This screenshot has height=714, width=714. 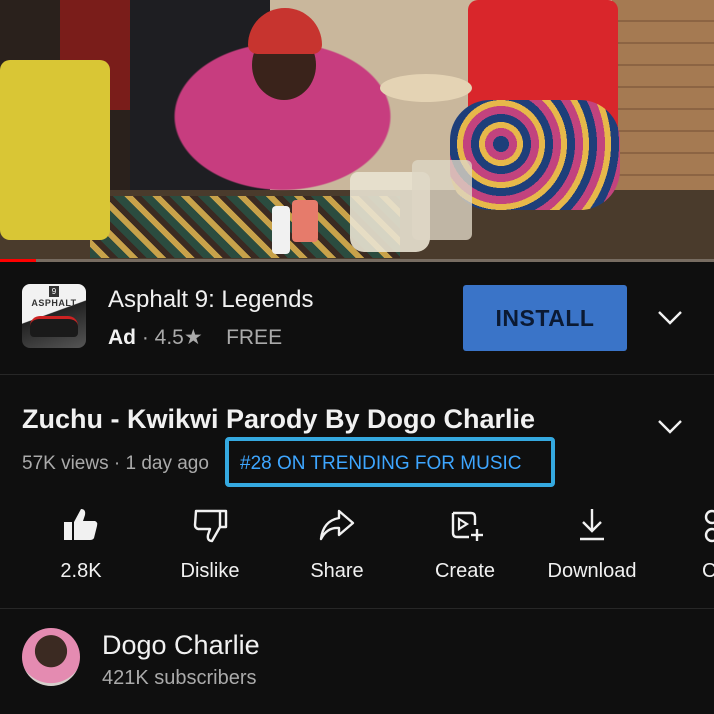 What do you see at coordinates (210, 571) in the screenshot?
I see `dislike-label: Dislike` at bounding box center [210, 571].